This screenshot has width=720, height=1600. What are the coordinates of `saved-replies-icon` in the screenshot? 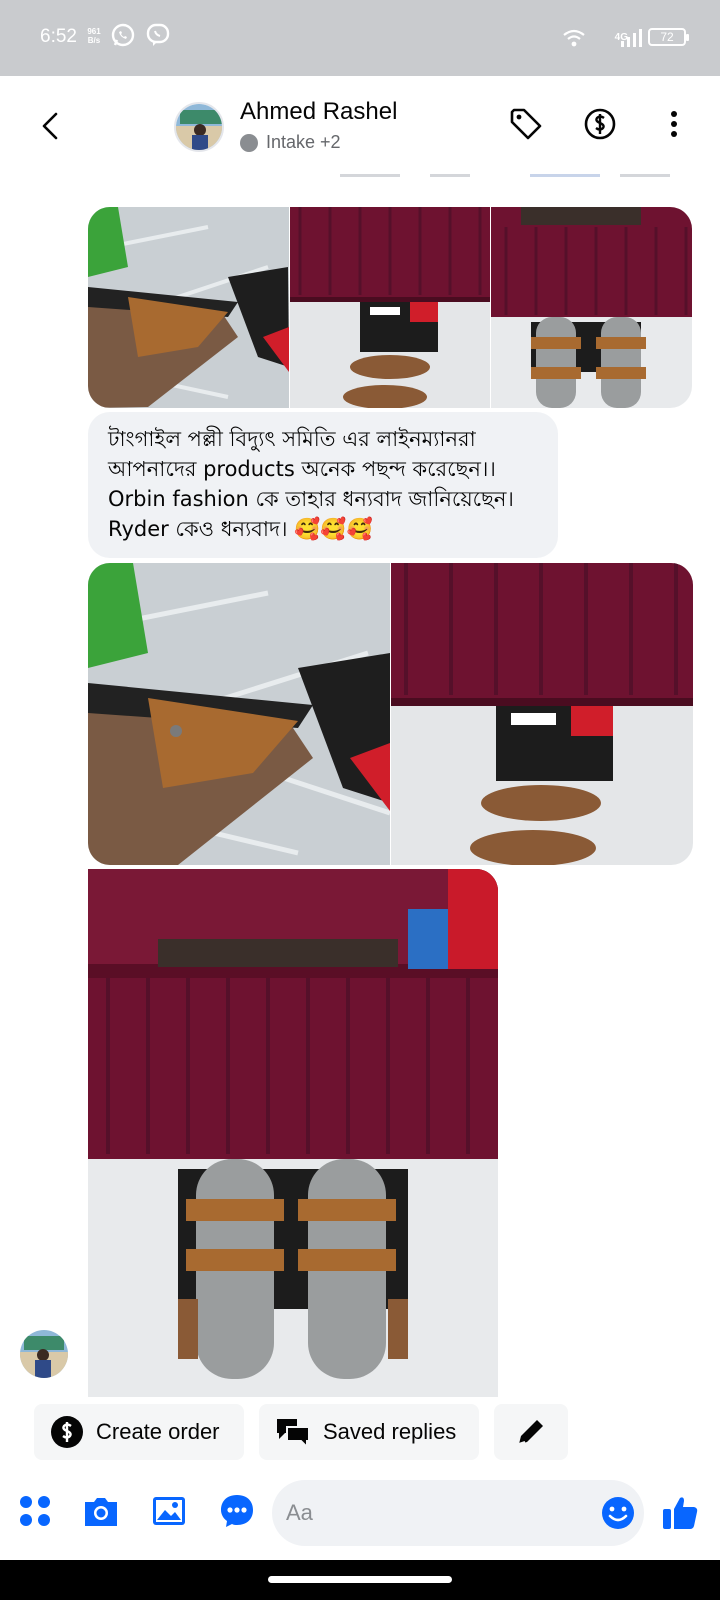 It's located at (293, 1434).